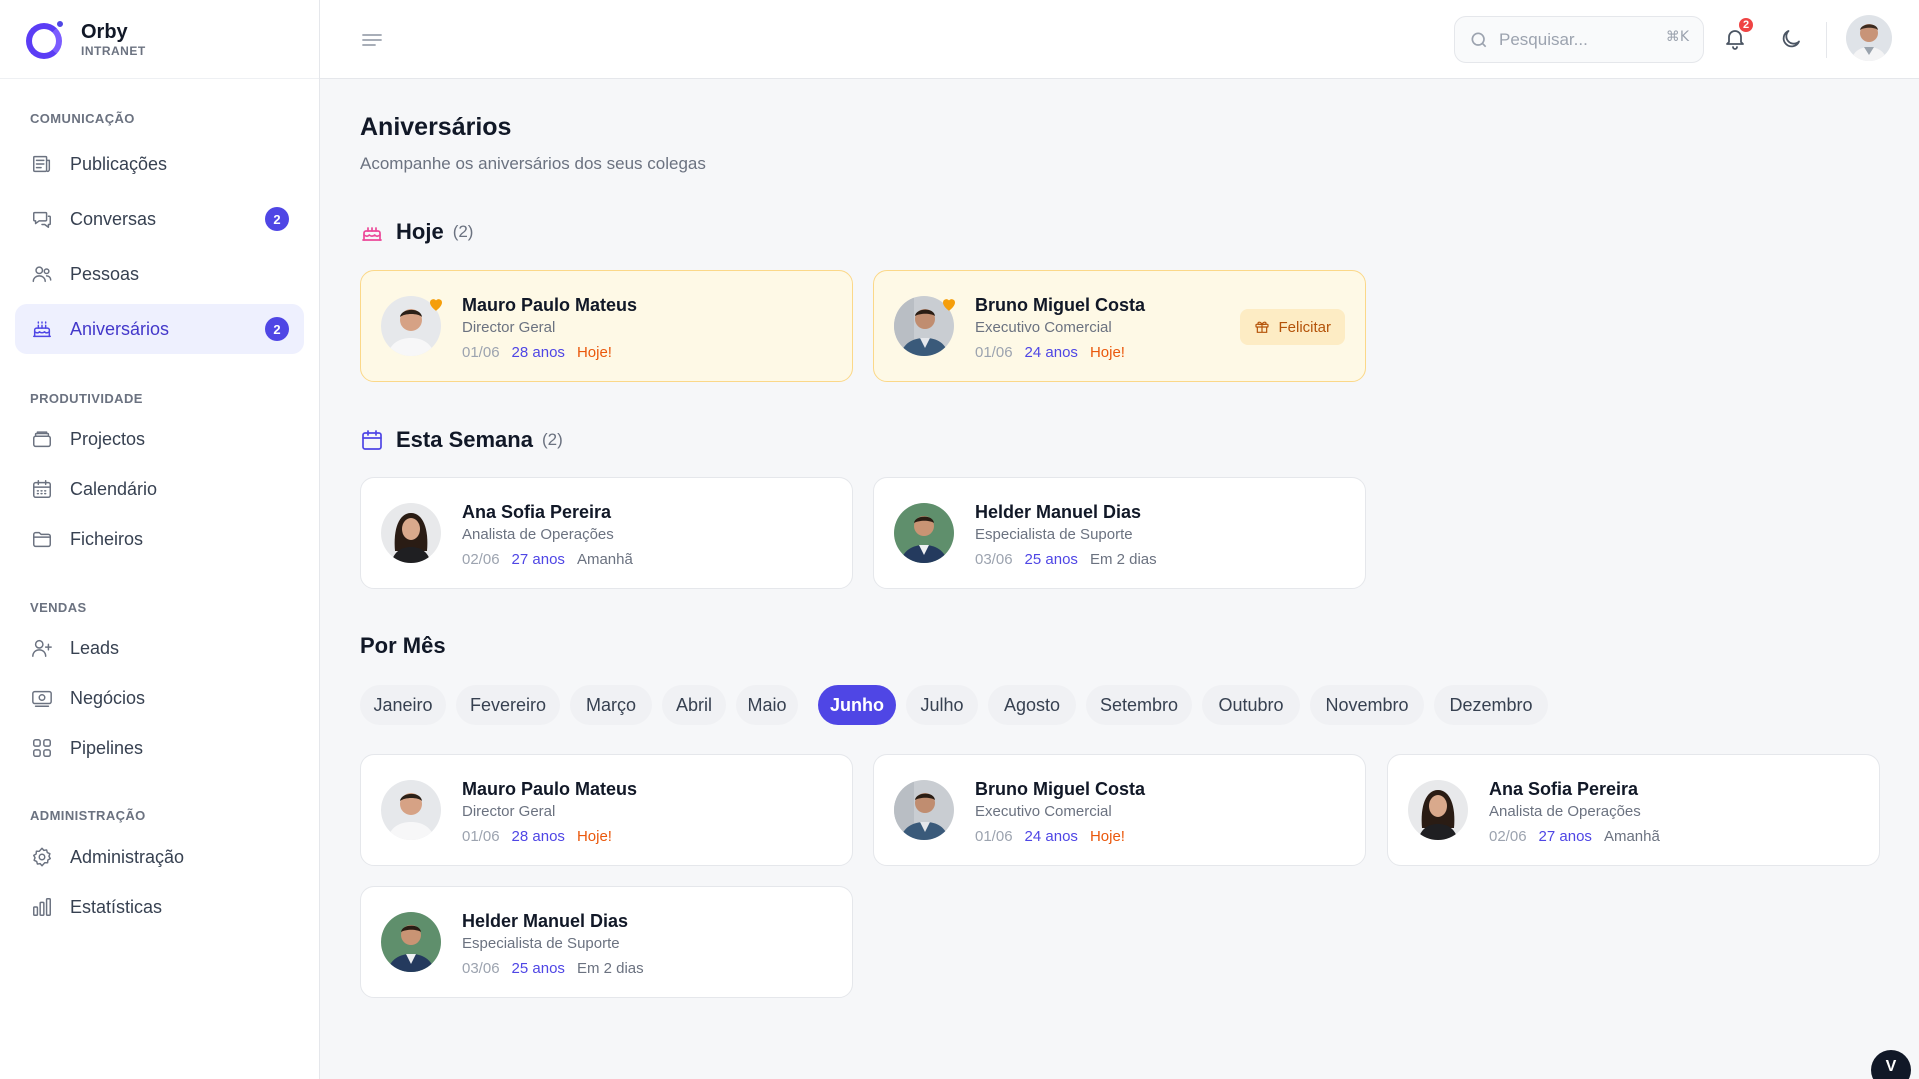  What do you see at coordinates (120, 328) in the screenshot?
I see `sidebar-item-label: Aniversários` at bounding box center [120, 328].